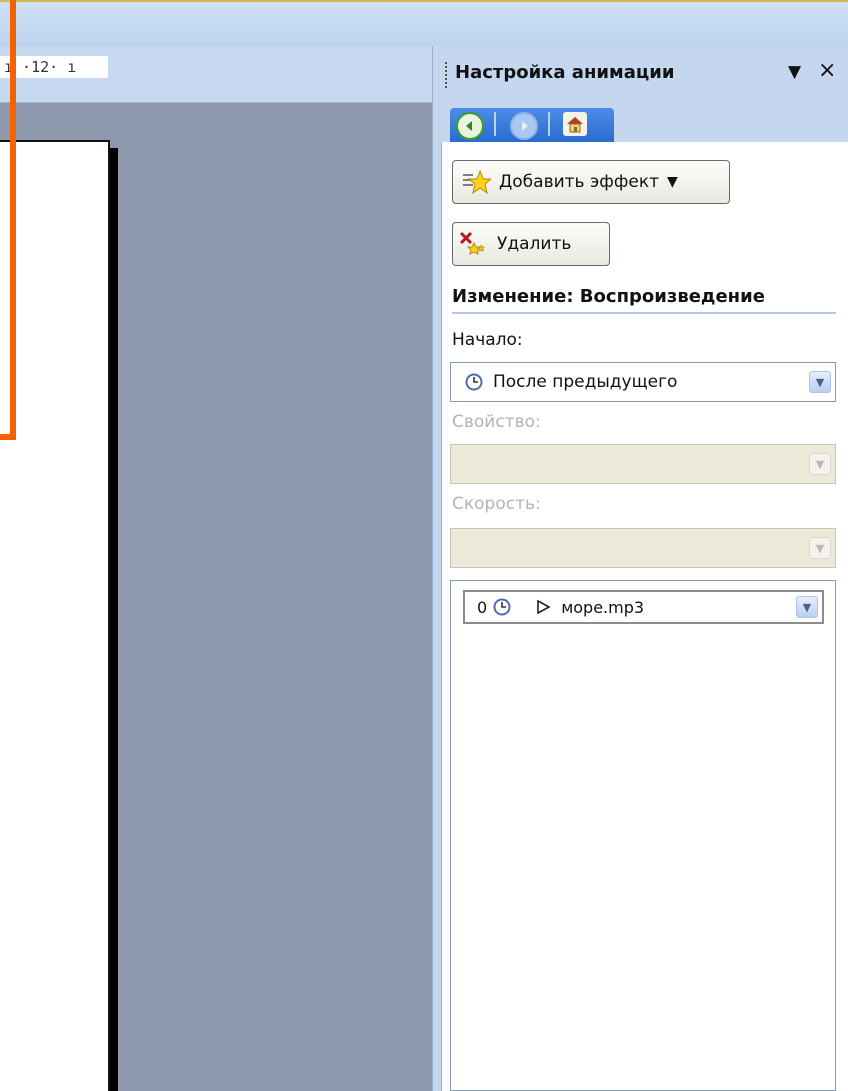  What do you see at coordinates (55, 615) in the screenshot?
I see `slide-canvas` at bounding box center [55, 615].